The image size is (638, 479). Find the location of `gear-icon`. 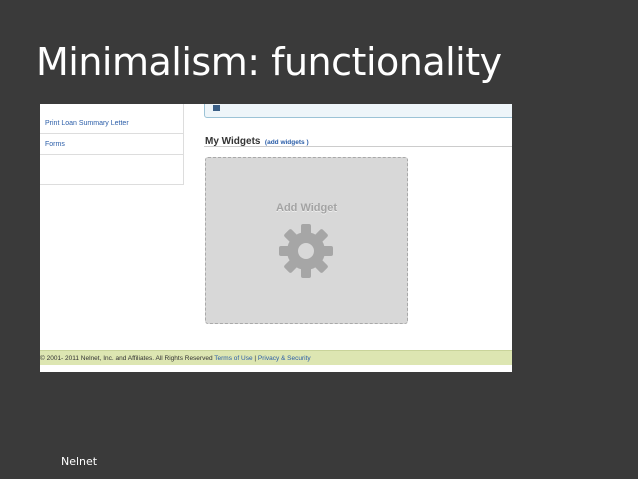

gear-icon is located at coordinates (306, 251).